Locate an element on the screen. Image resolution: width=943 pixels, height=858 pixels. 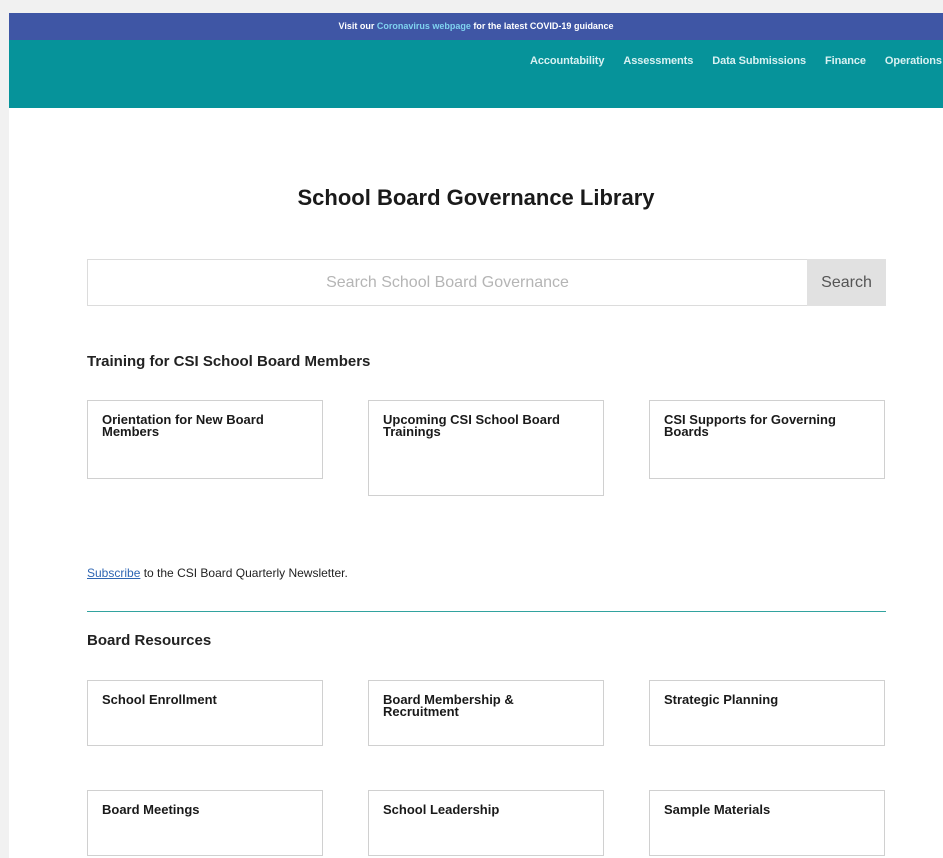
card-label: Orientation for New Board Members is located at coordinates (183, 425).